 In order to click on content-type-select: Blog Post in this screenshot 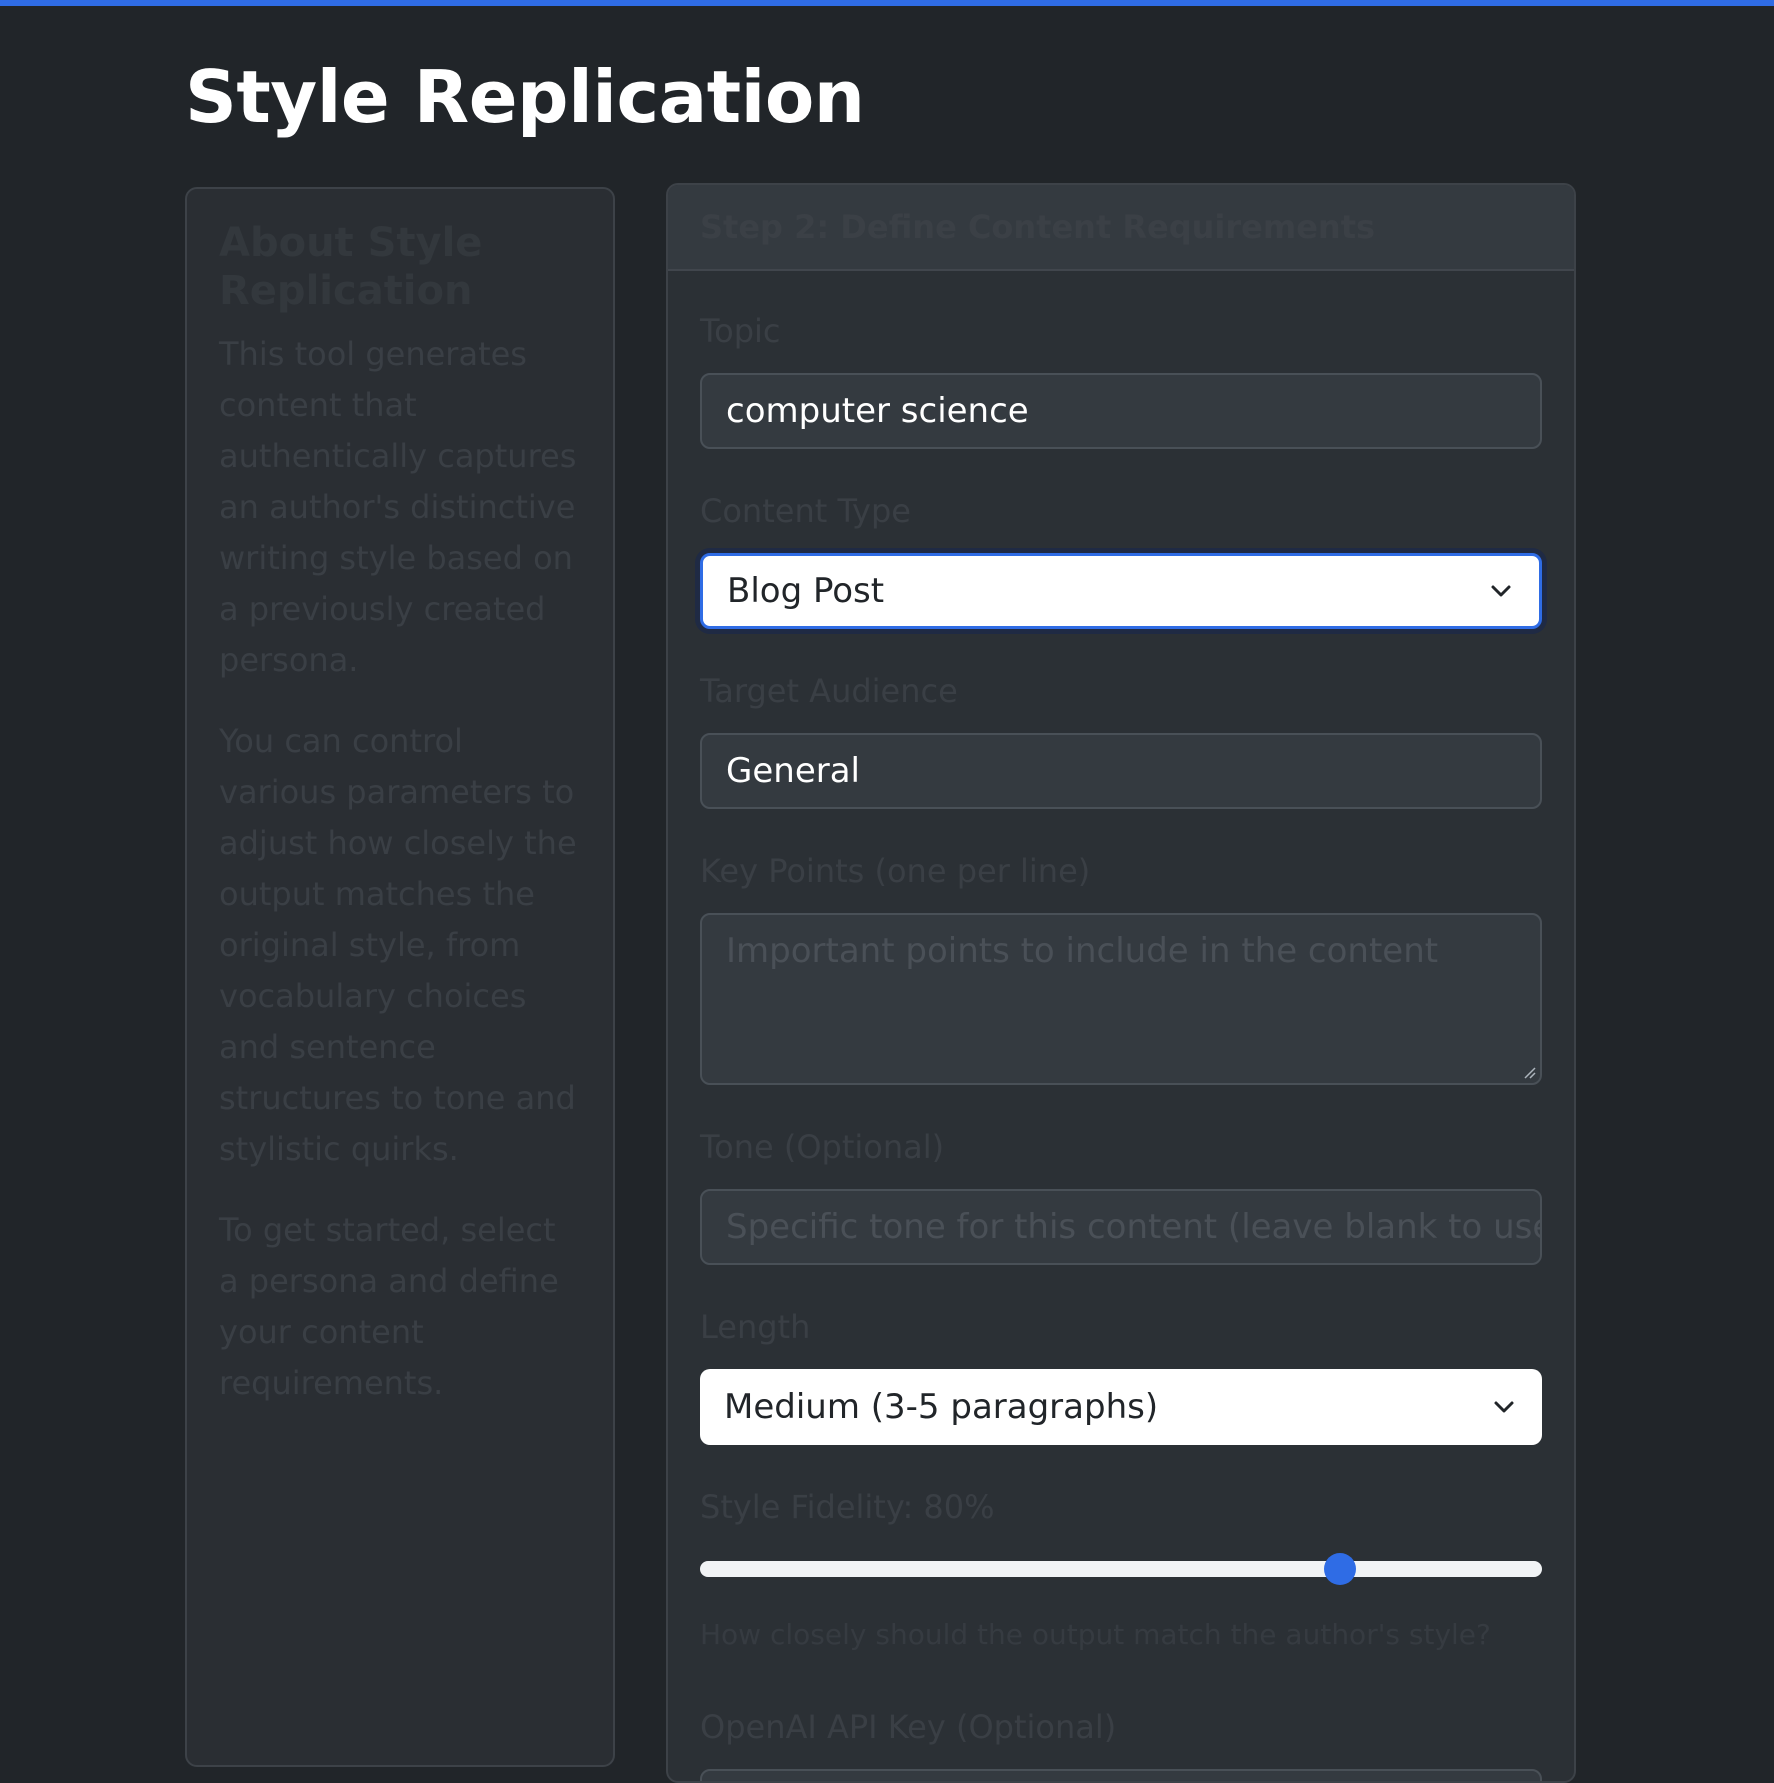, I will do `click(1121, 591)`.